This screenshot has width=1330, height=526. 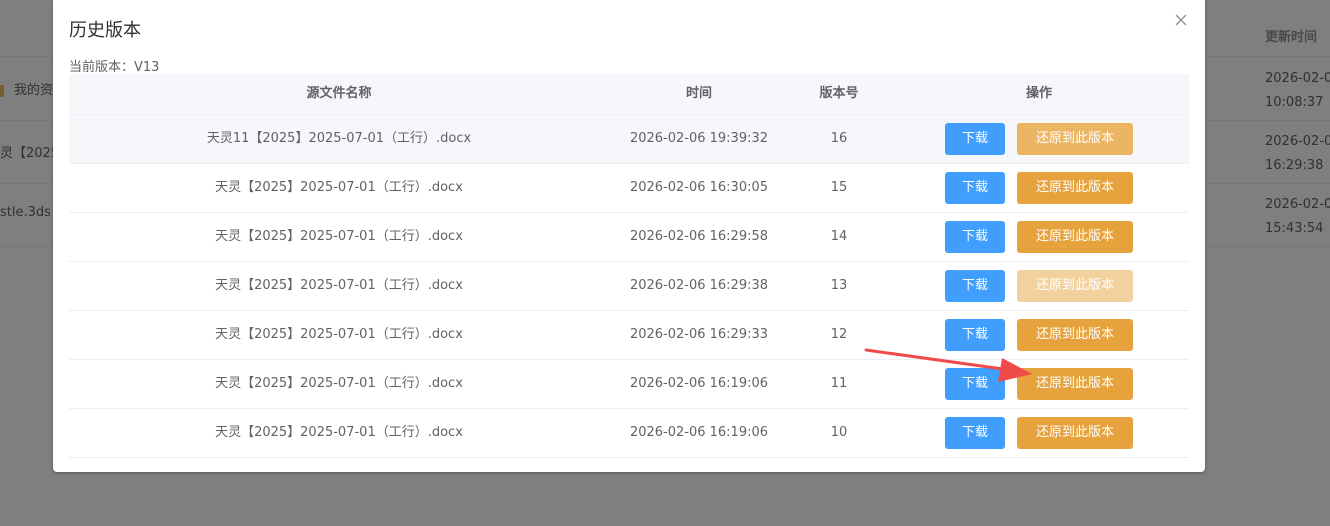 What do you see at coordinates (839, 432) in the screenshot?
I see `version-number: 10` at bounding box center [839, 432].